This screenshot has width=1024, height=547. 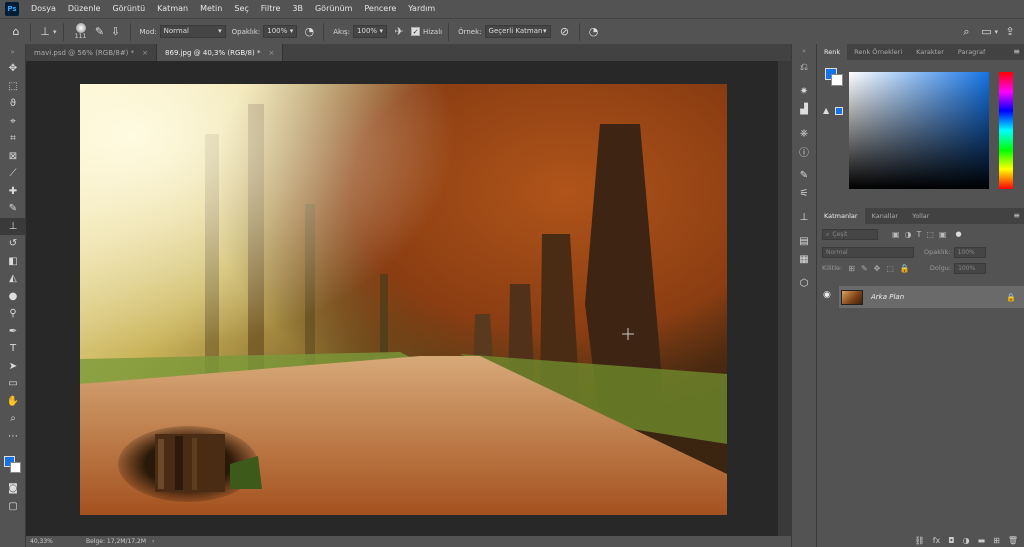 I want to click on clone-source-icon: ⇩, so click(x=116, y=32).